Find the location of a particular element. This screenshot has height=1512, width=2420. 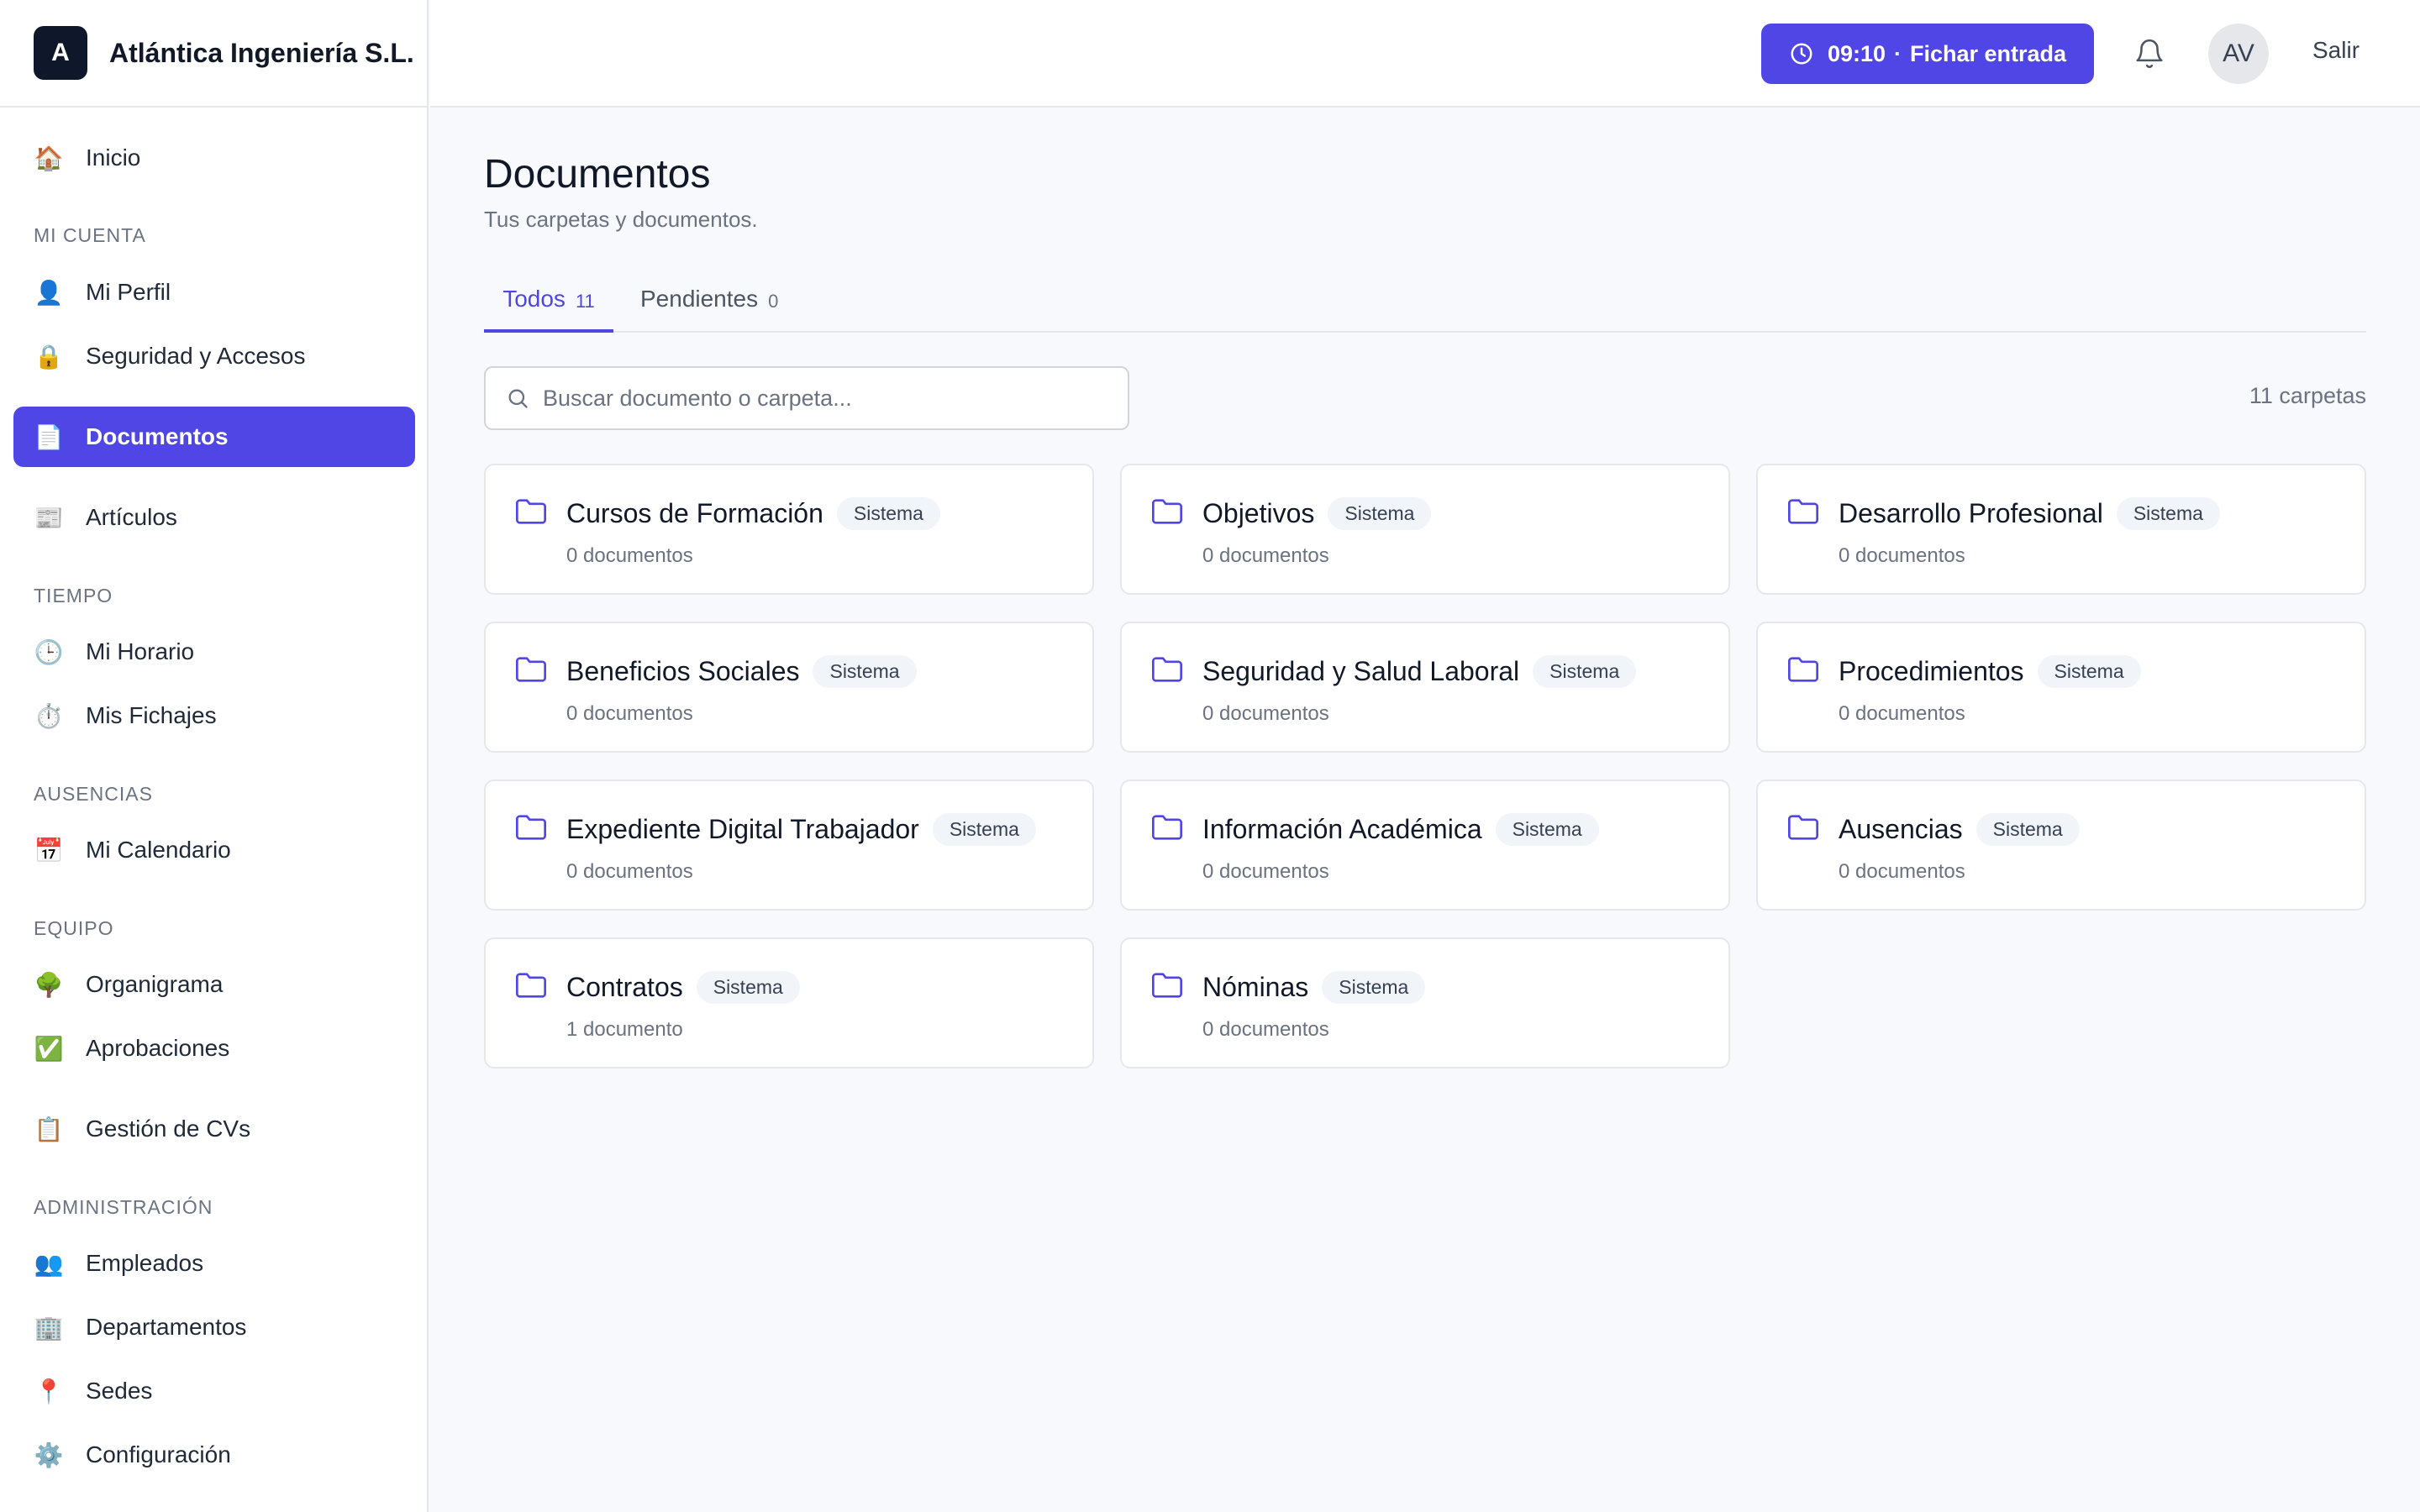

folder-name-row: Seguridad y Salud Laboral Sistema is located at coordinates (1419, 671).